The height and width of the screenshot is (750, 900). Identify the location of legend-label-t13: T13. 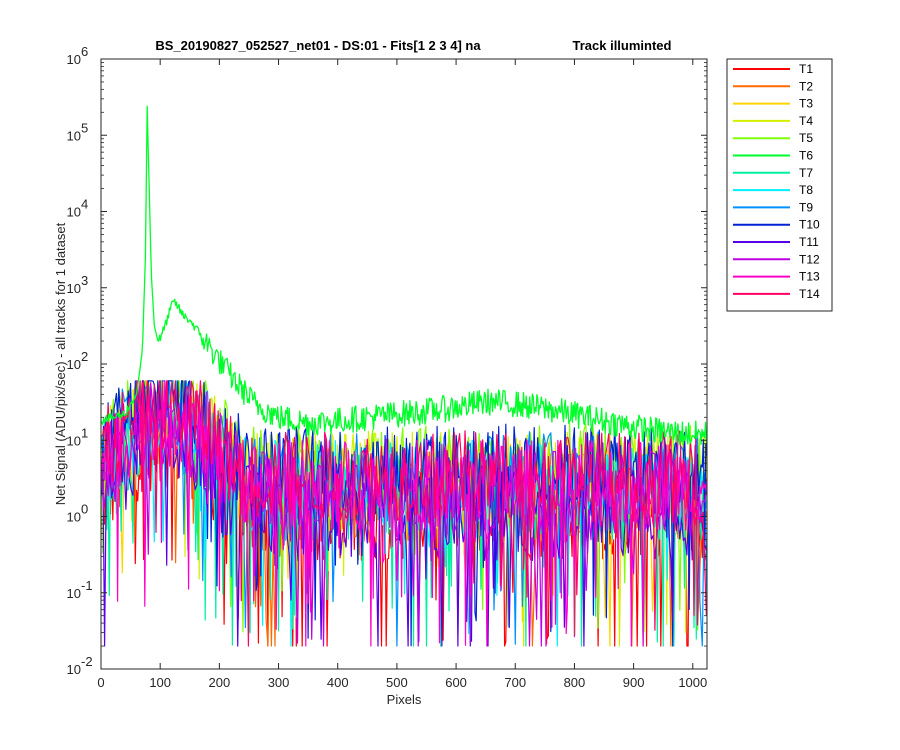
(809, 277).